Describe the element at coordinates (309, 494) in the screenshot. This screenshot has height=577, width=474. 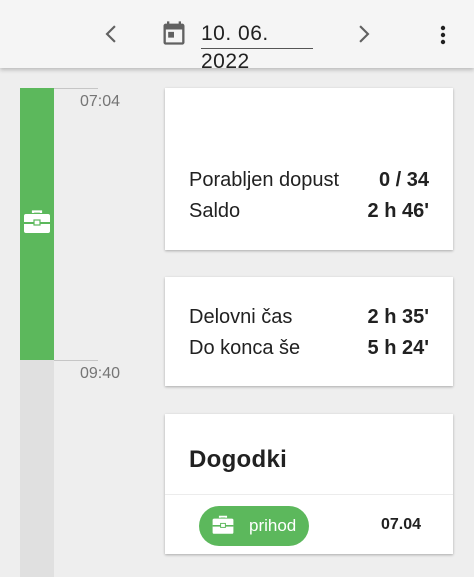
I see `divider` at that location.